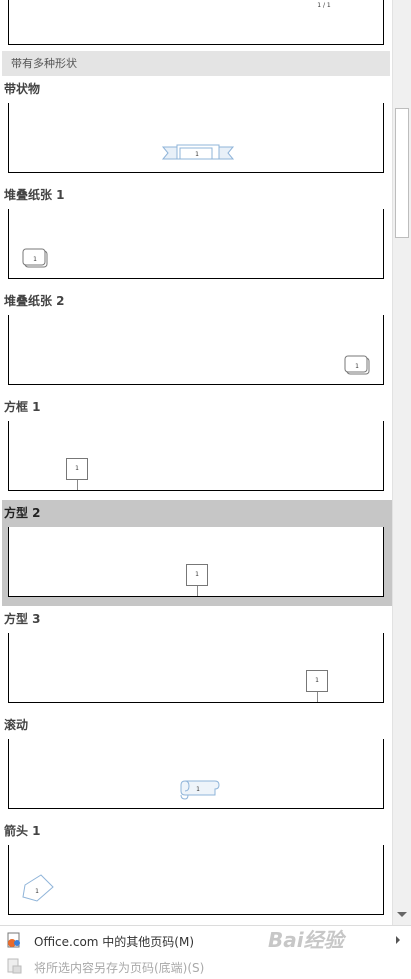 This screenshot has height=979, width=411. Describe the element at coordinates (22, 513) in the screenshot. I see `gallery-item-label: 方型 2` at that location.